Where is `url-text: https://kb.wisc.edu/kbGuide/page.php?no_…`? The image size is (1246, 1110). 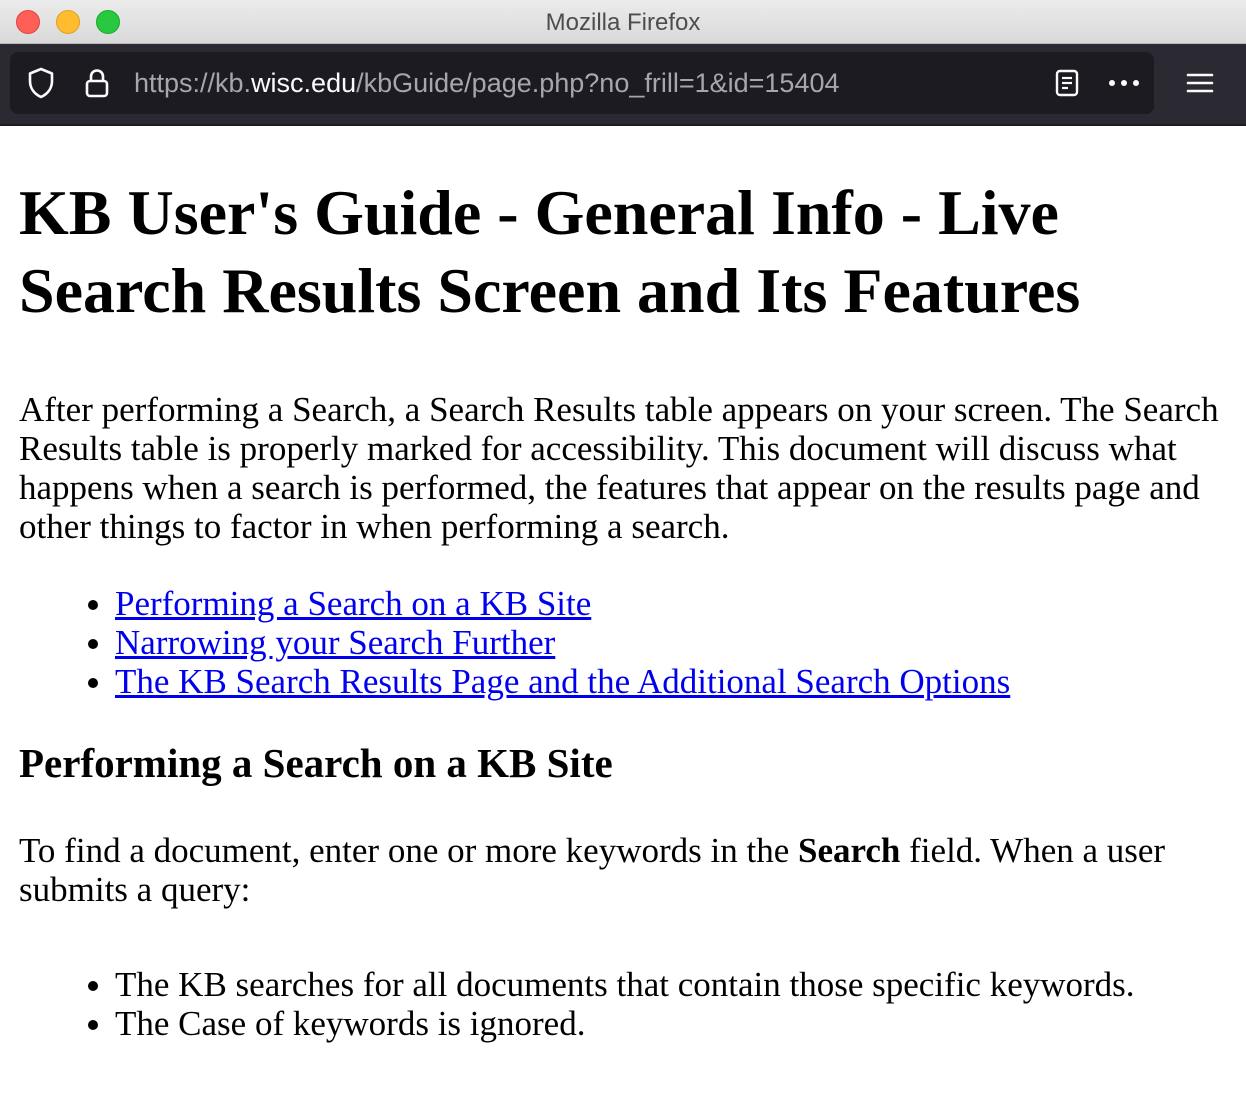
url-text: https://kb.wisc.edu/kbGuide/page.php?no_… is located at coordinates (487, 83).